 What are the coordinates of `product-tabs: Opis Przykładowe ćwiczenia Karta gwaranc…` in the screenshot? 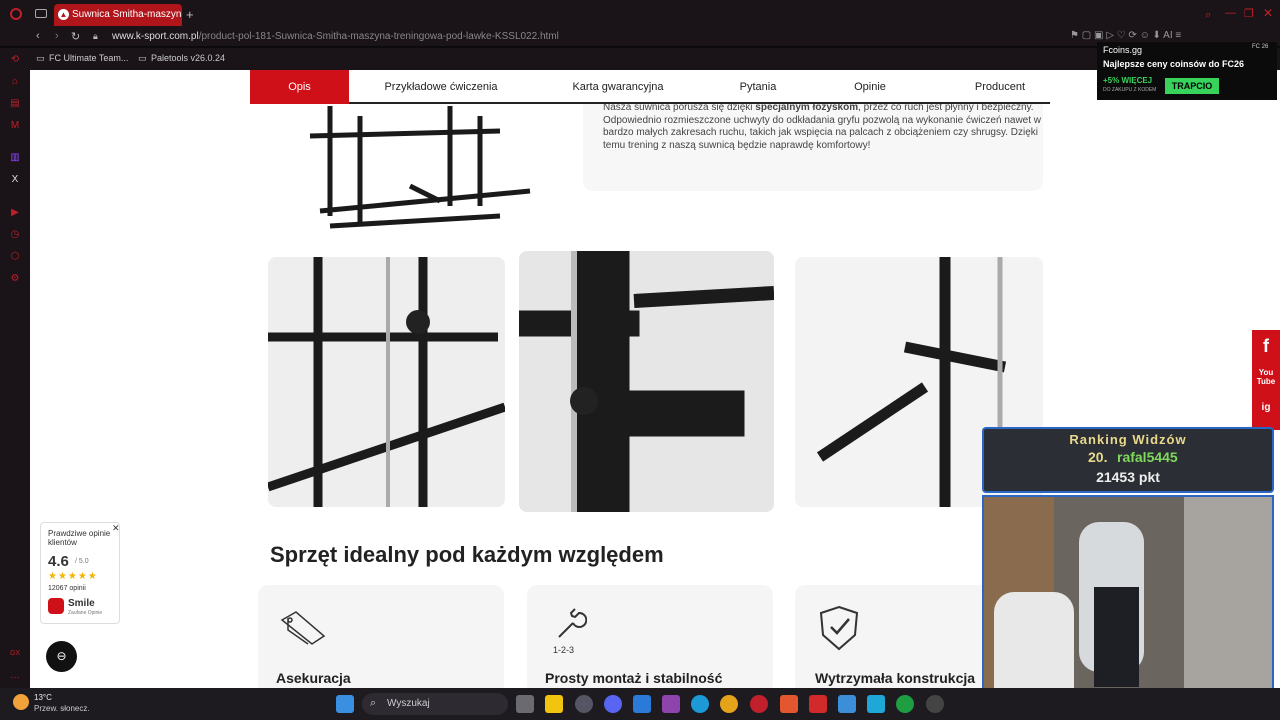 It's located at (650, 87).